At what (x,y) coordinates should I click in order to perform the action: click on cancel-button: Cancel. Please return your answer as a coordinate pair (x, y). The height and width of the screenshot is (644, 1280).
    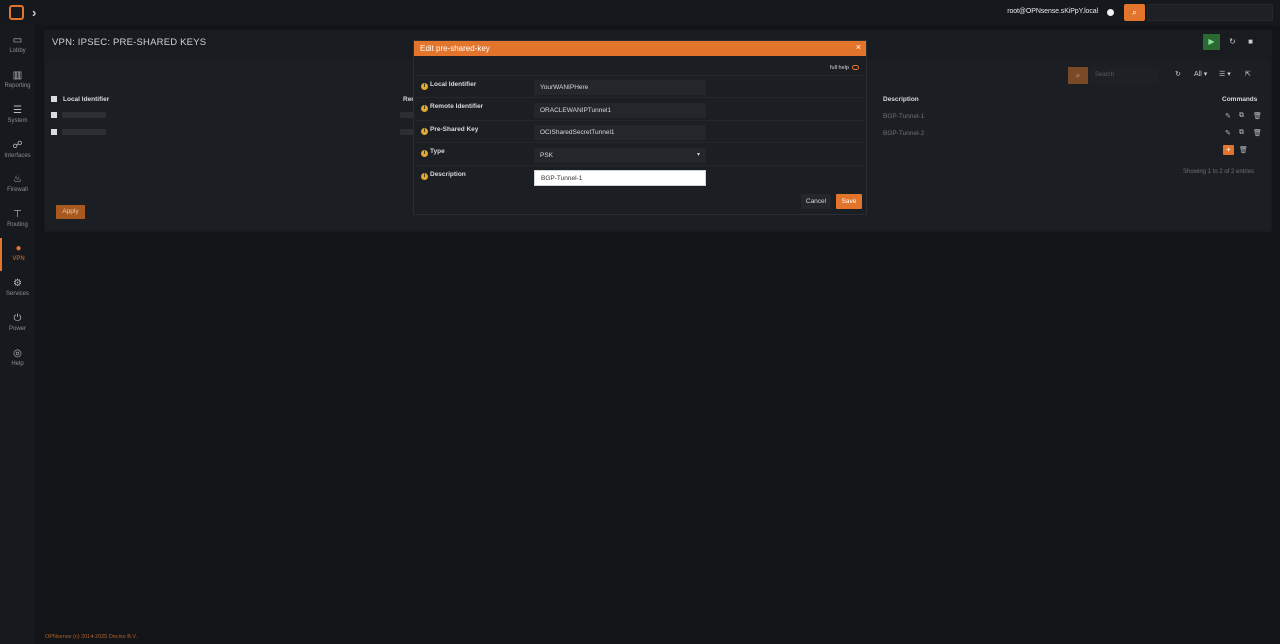
    Looking at the image, I should click on (816, 201).